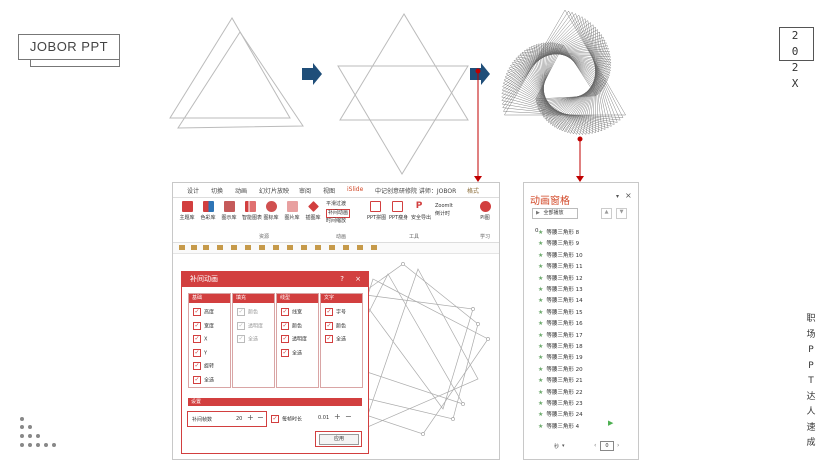 The height and width of the screenshot is (466, 835). Describe the element at coordinates (564, 335) in the screenshot. I see `animation-item-label: 等腰三角形 17` at that location.